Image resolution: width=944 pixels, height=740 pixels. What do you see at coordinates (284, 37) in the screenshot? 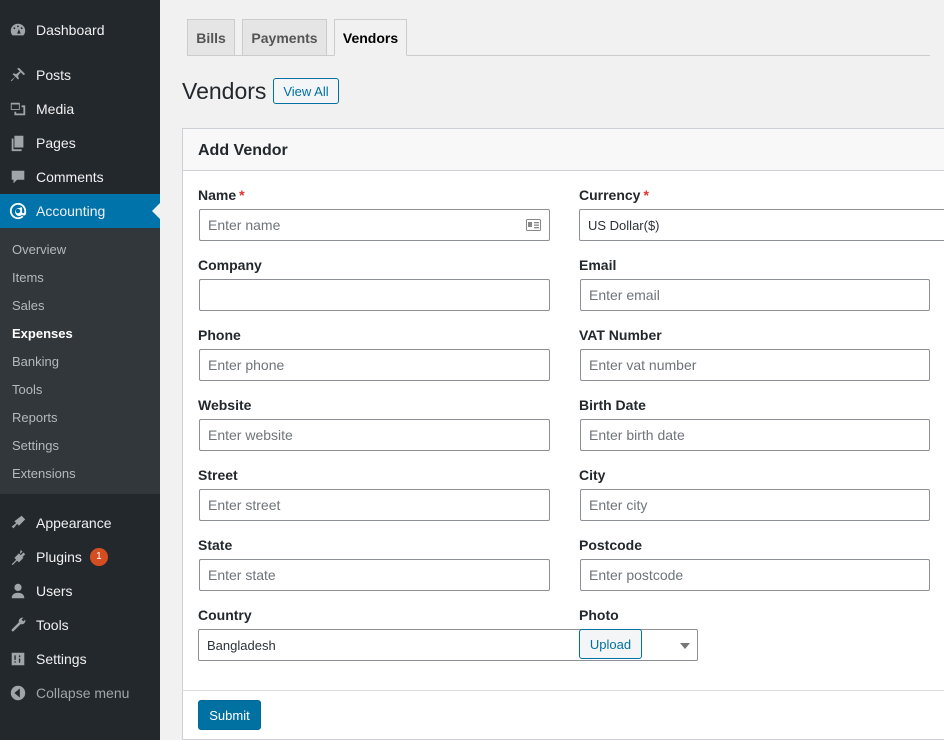
I see `tab-payments: Payments` at bounding box center [284, 37].